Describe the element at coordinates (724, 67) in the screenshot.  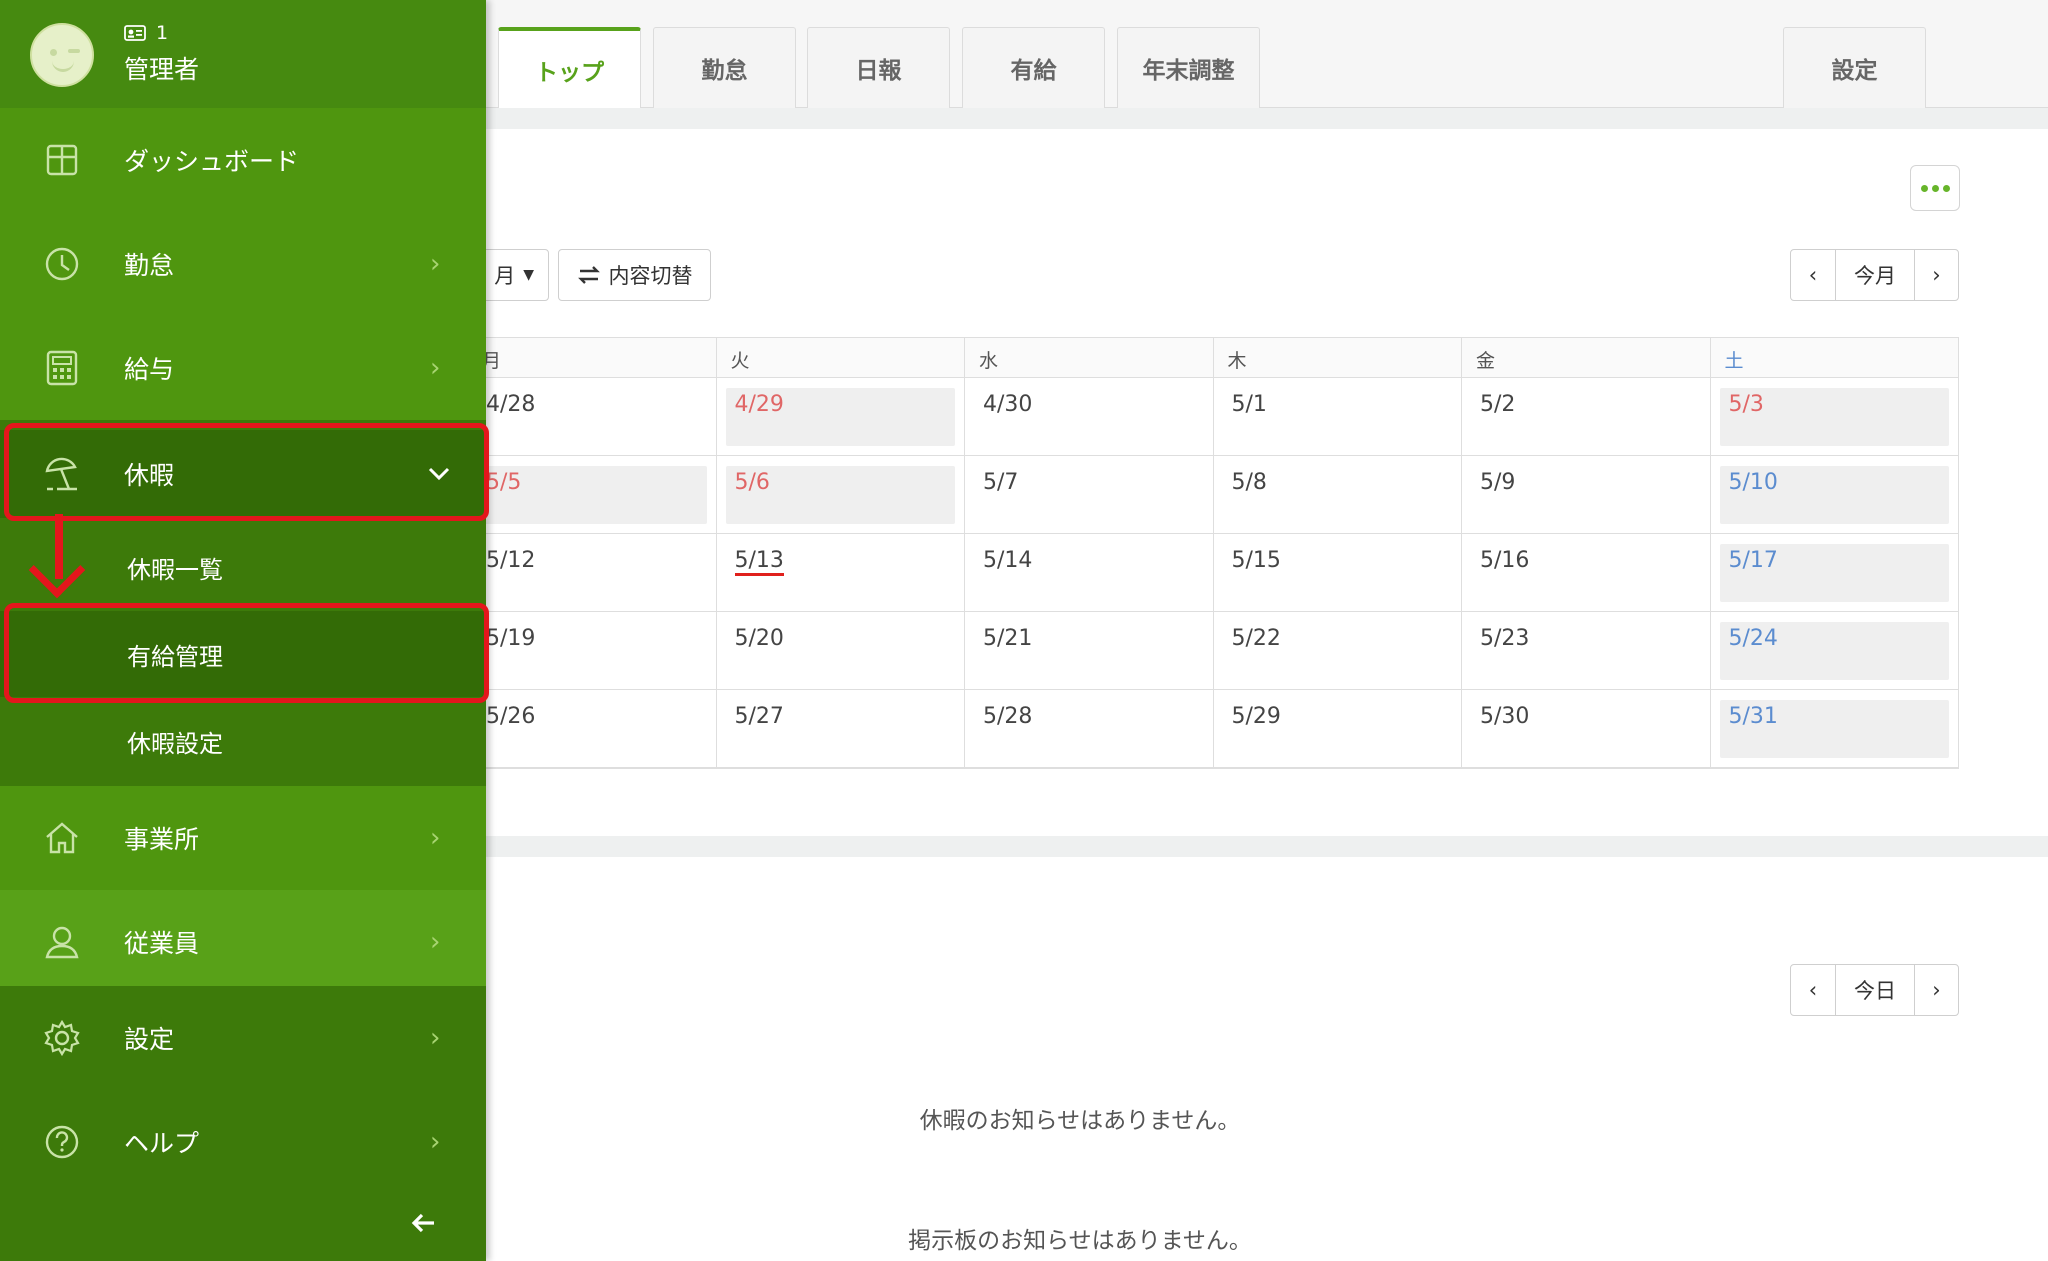
I see `tab-attendance: 勤怠` at that location.